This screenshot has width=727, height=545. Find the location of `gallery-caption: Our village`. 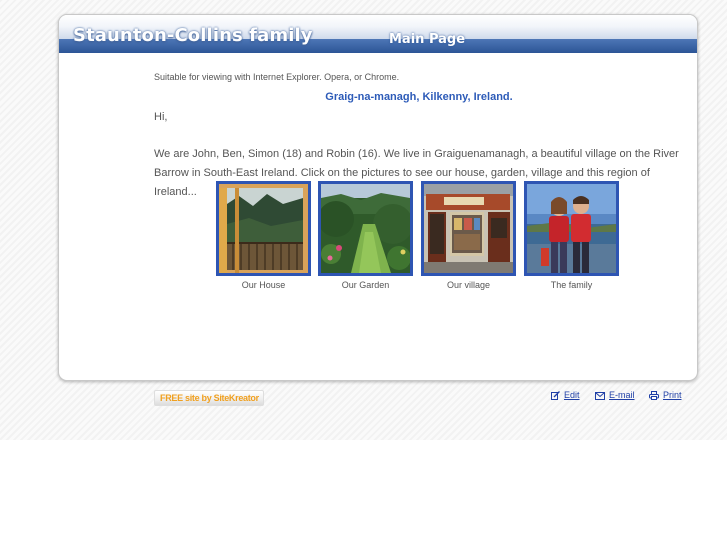

gallery-caption: Our village is located at coordinates (468, 285).